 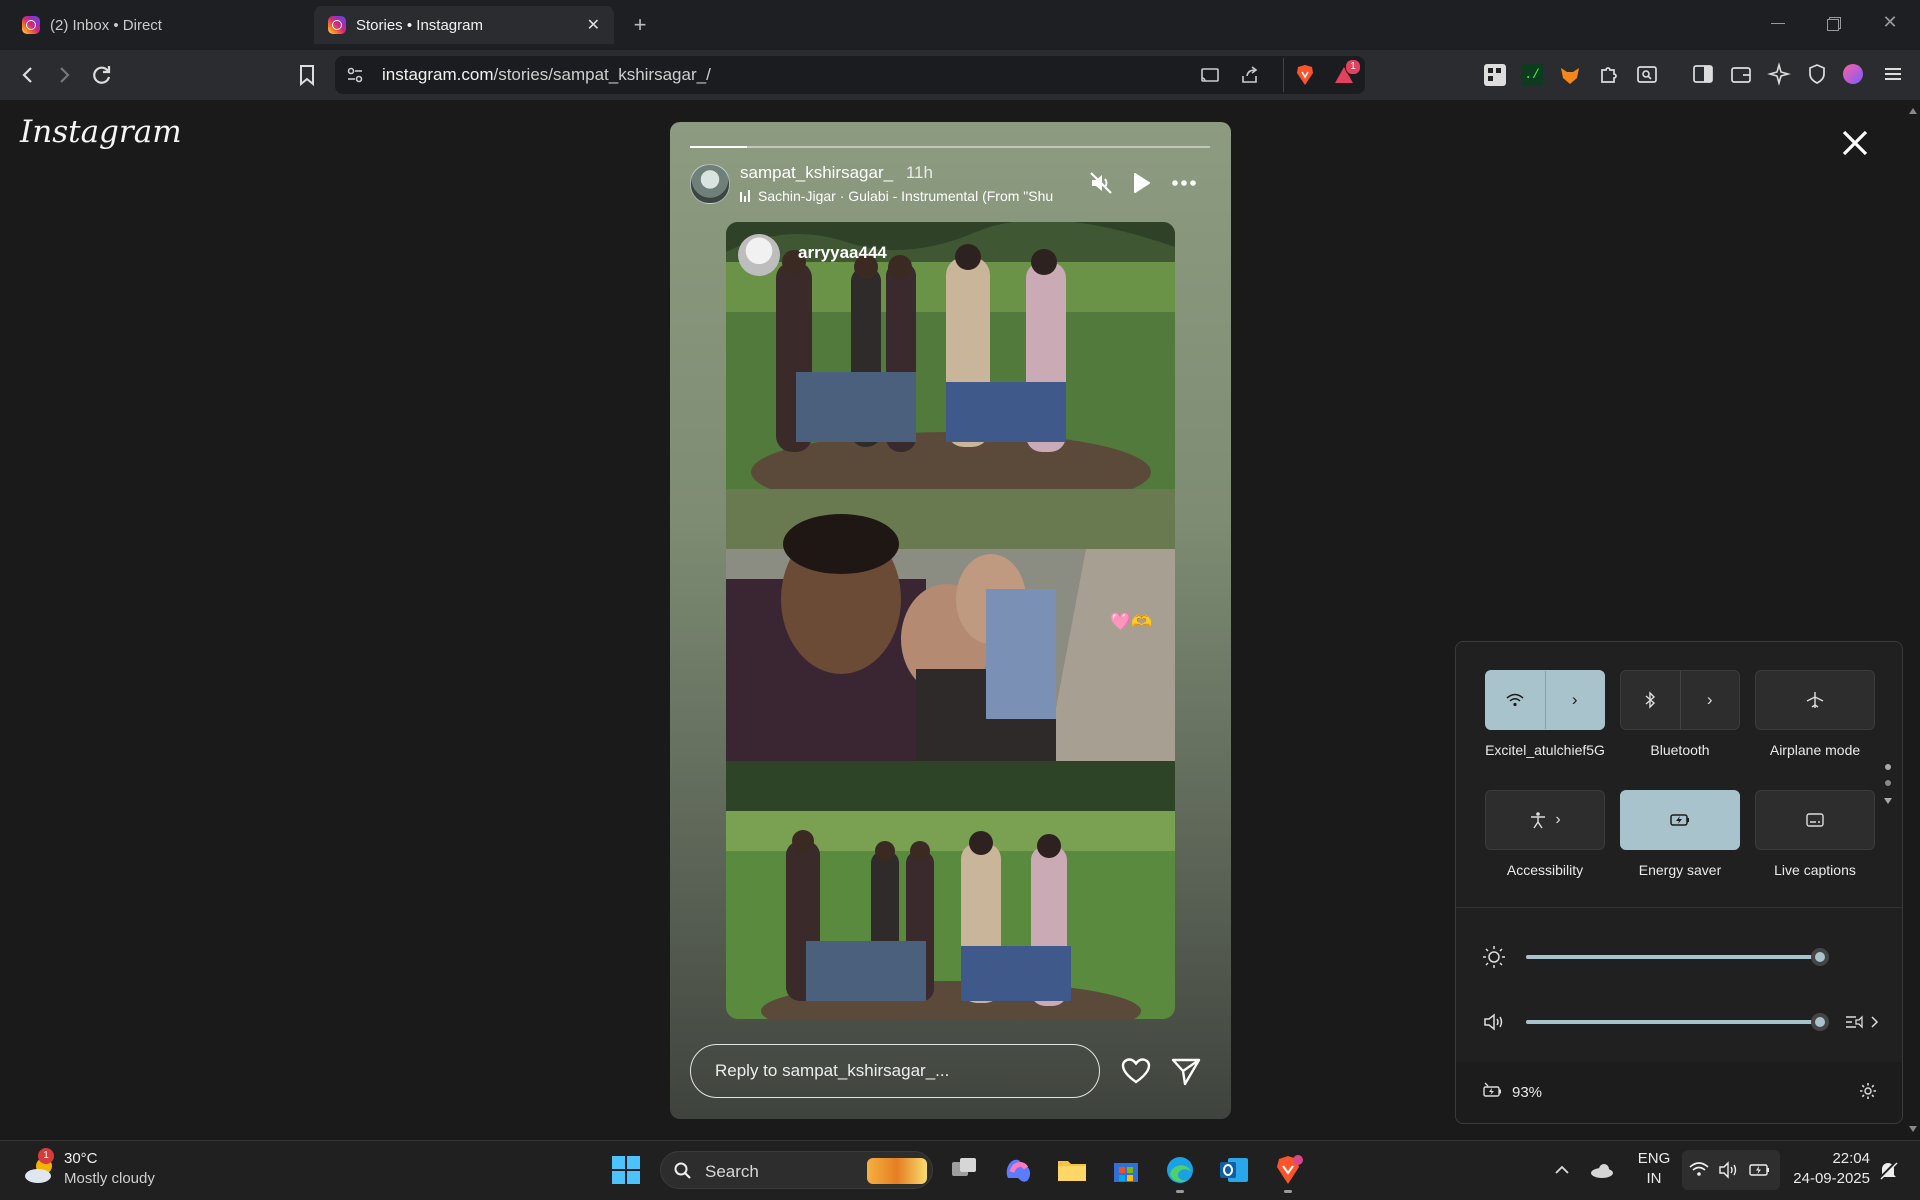 I want to click on profile-avatar-icon, so click(x=1853, y=74).